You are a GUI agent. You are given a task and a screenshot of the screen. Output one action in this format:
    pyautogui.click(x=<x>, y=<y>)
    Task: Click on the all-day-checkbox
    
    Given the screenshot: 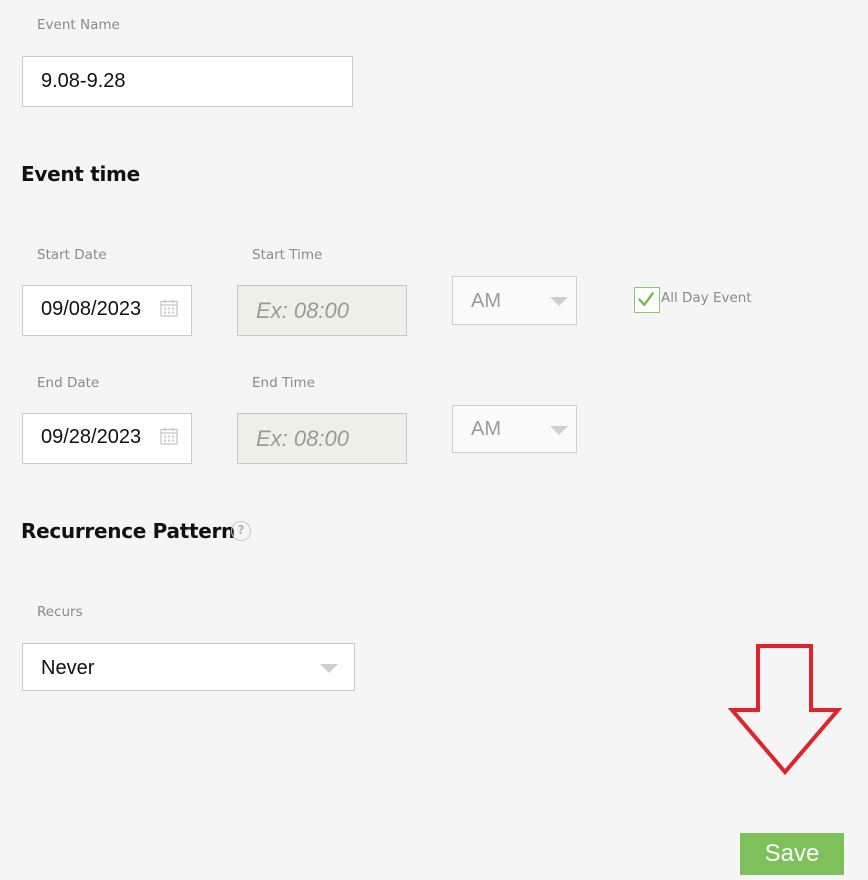 What is the action you would take?
    pyautogui.click(x=647, y=300)
    